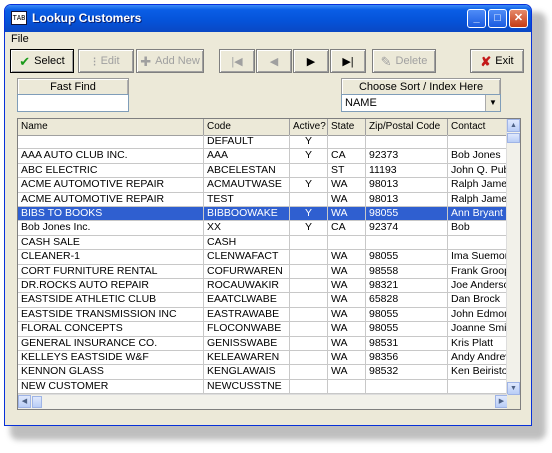 The height and width of the screenshot is (453, 552). What do you see at coordinates (37, 402) in the screenshot?
I see `hscroll-thumb` at bounding box center [37, 402].